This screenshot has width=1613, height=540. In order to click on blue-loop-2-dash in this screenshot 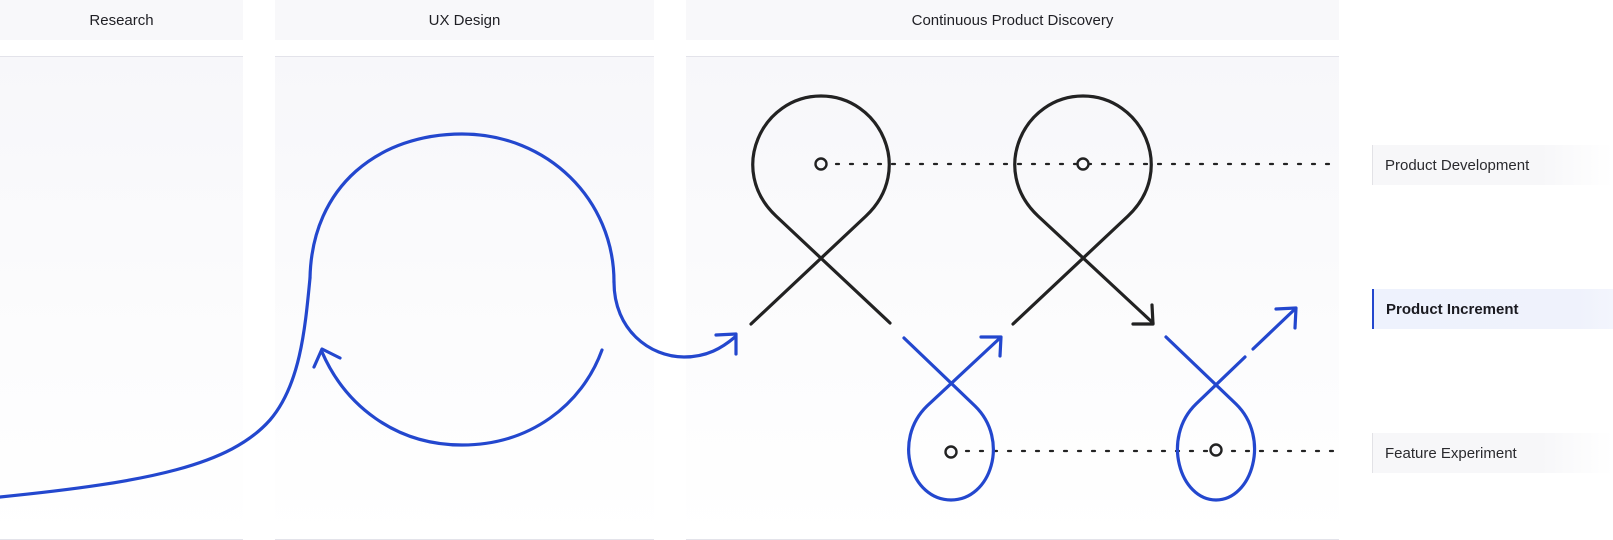, I will do `click(1274, 329)`.